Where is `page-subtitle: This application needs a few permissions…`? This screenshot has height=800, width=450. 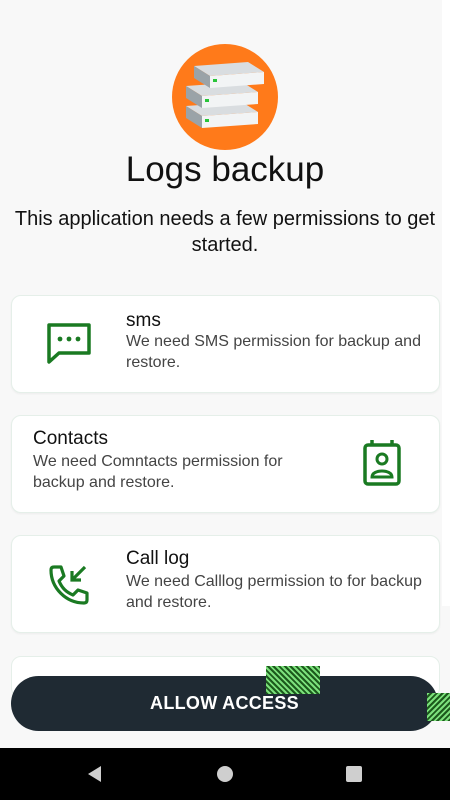
page-subtitle: This application needs a few permissions… is located at coordinates (225, 232).